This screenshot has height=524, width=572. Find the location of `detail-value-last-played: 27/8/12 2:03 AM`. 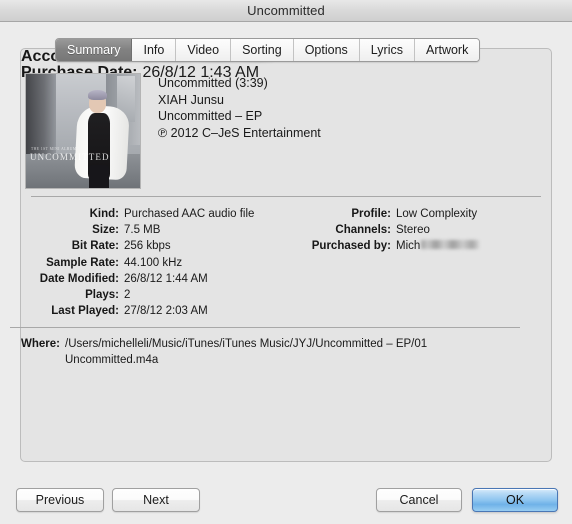

detail-value-last-played: 27/8/12 2:03 AM is located at coordinates (166, 311).